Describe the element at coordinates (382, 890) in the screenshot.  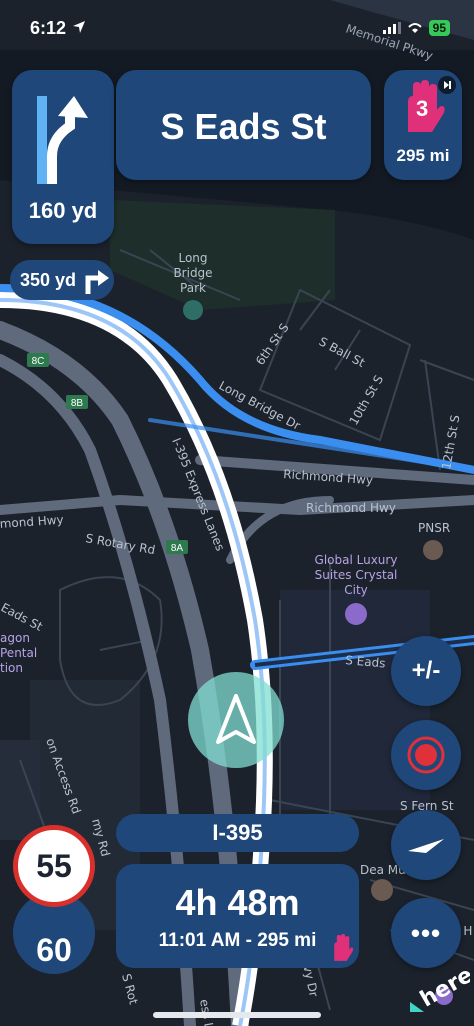
I see `museum-pin-icon` at that location.